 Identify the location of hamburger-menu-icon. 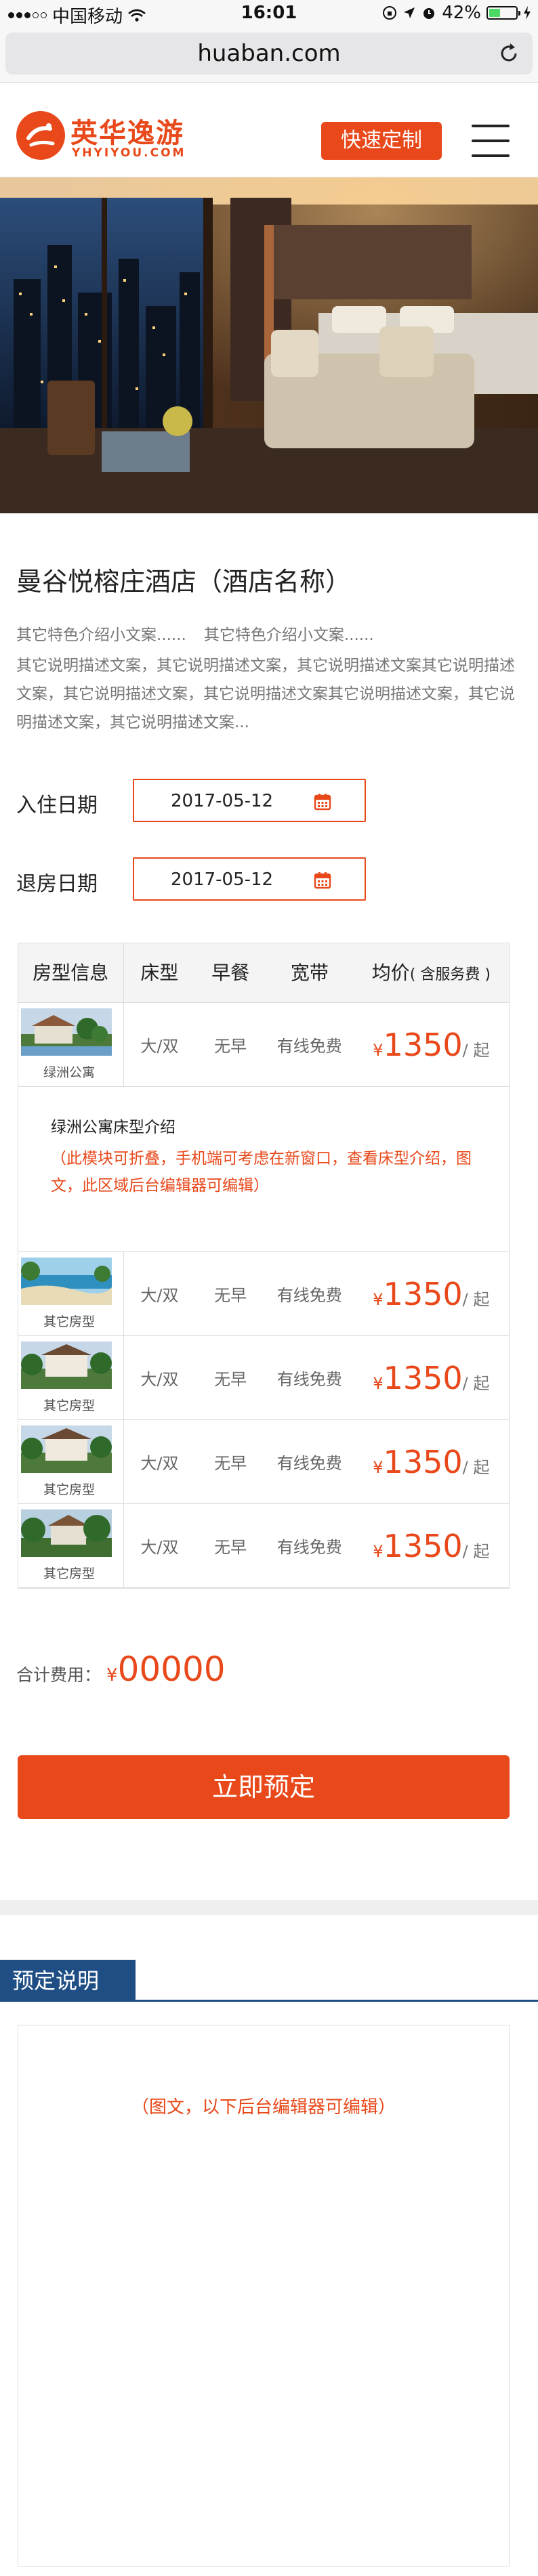
(491, 141).